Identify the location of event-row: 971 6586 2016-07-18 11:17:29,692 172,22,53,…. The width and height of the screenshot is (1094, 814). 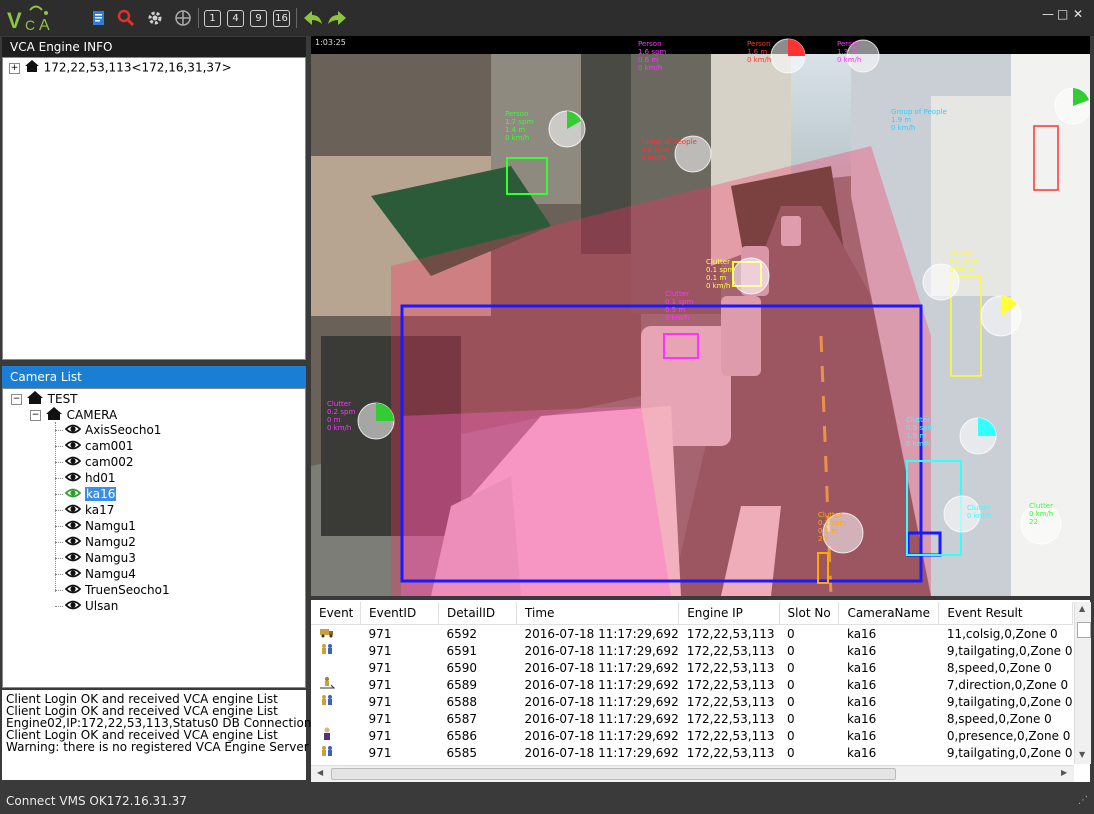
(692, 735).